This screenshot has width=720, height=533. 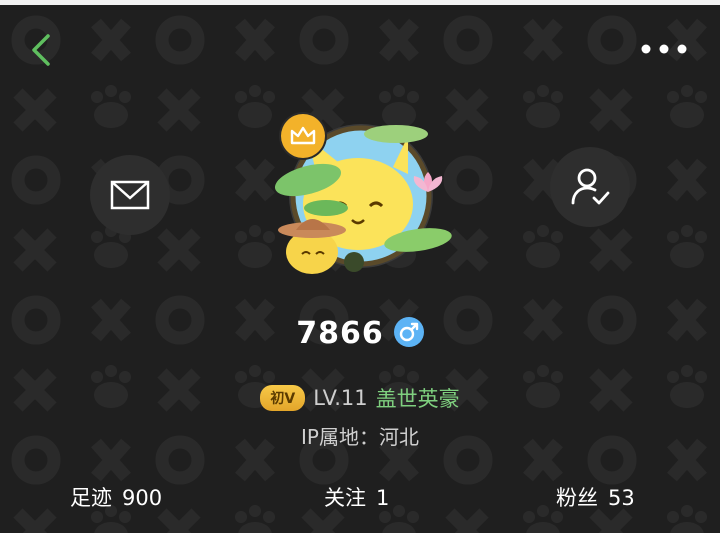 I want to click on envelope-icon, so click(x=130, y=195).